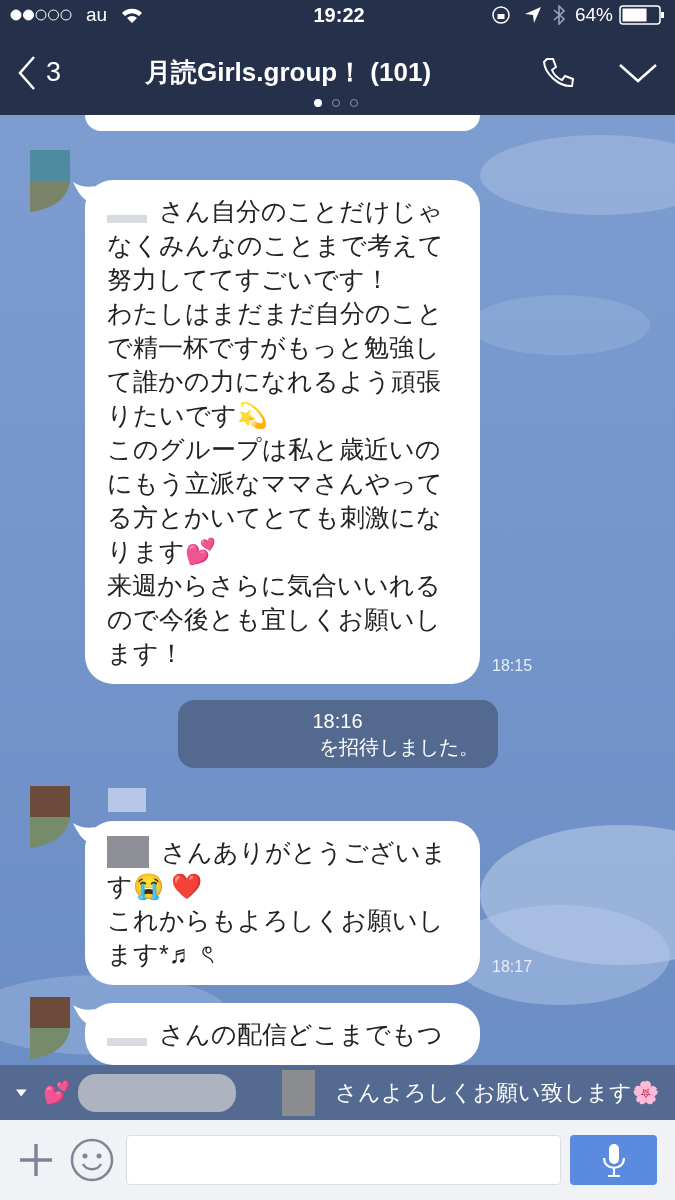  What do you see at coordinates (288, 72) in the screenshot?
I see `chat-title: 月読Girls.group！ (101)` at bounding box center [288, 72].